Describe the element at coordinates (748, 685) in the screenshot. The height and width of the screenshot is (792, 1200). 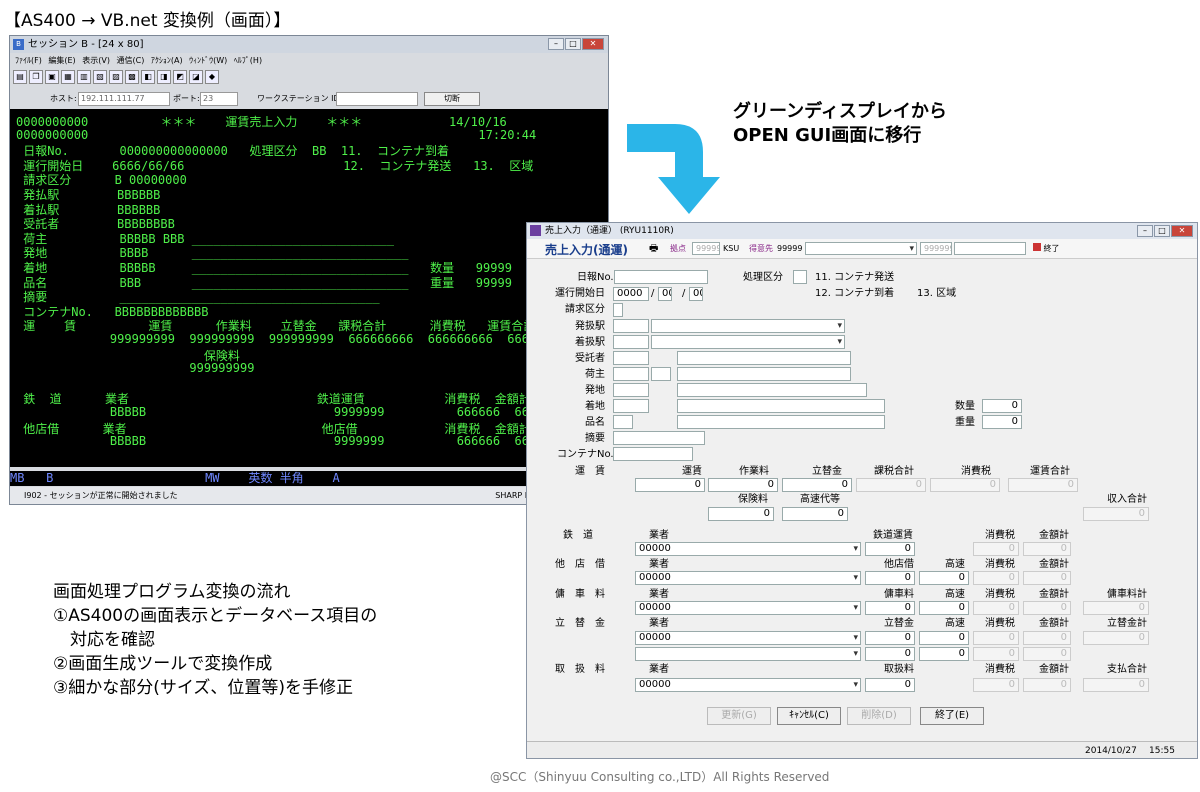
I see `toriatsukai-gyosha-select: 00000` at that location.